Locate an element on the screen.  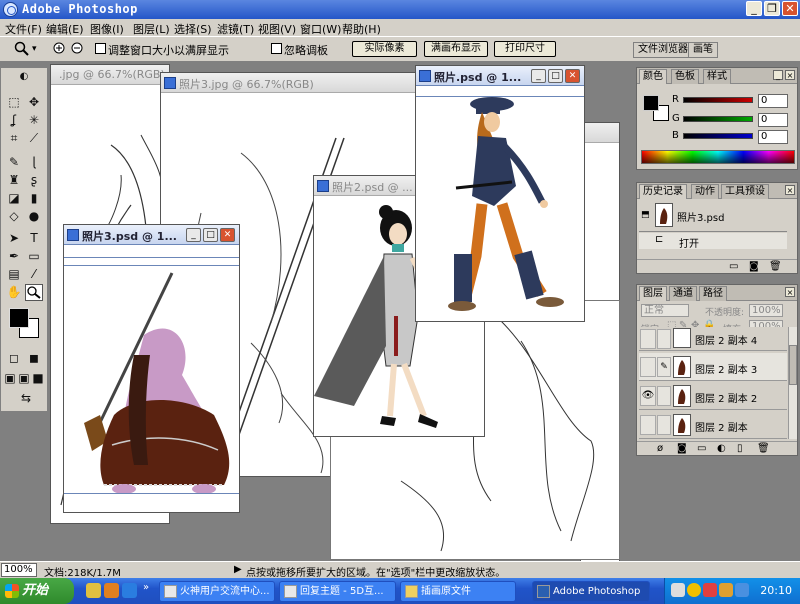
tab-history: 历史记录 is located at coordinates (663, 191).